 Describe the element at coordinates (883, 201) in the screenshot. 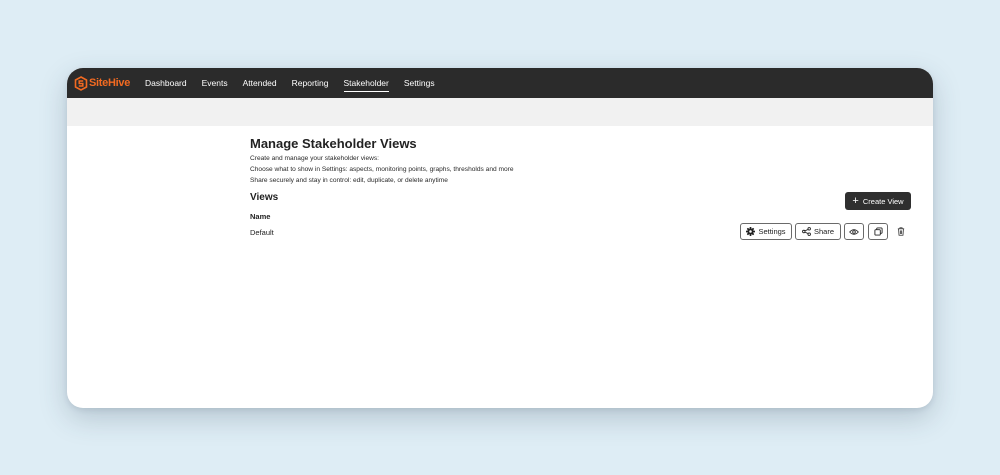

I see `create-view-label: Create View` at that location.